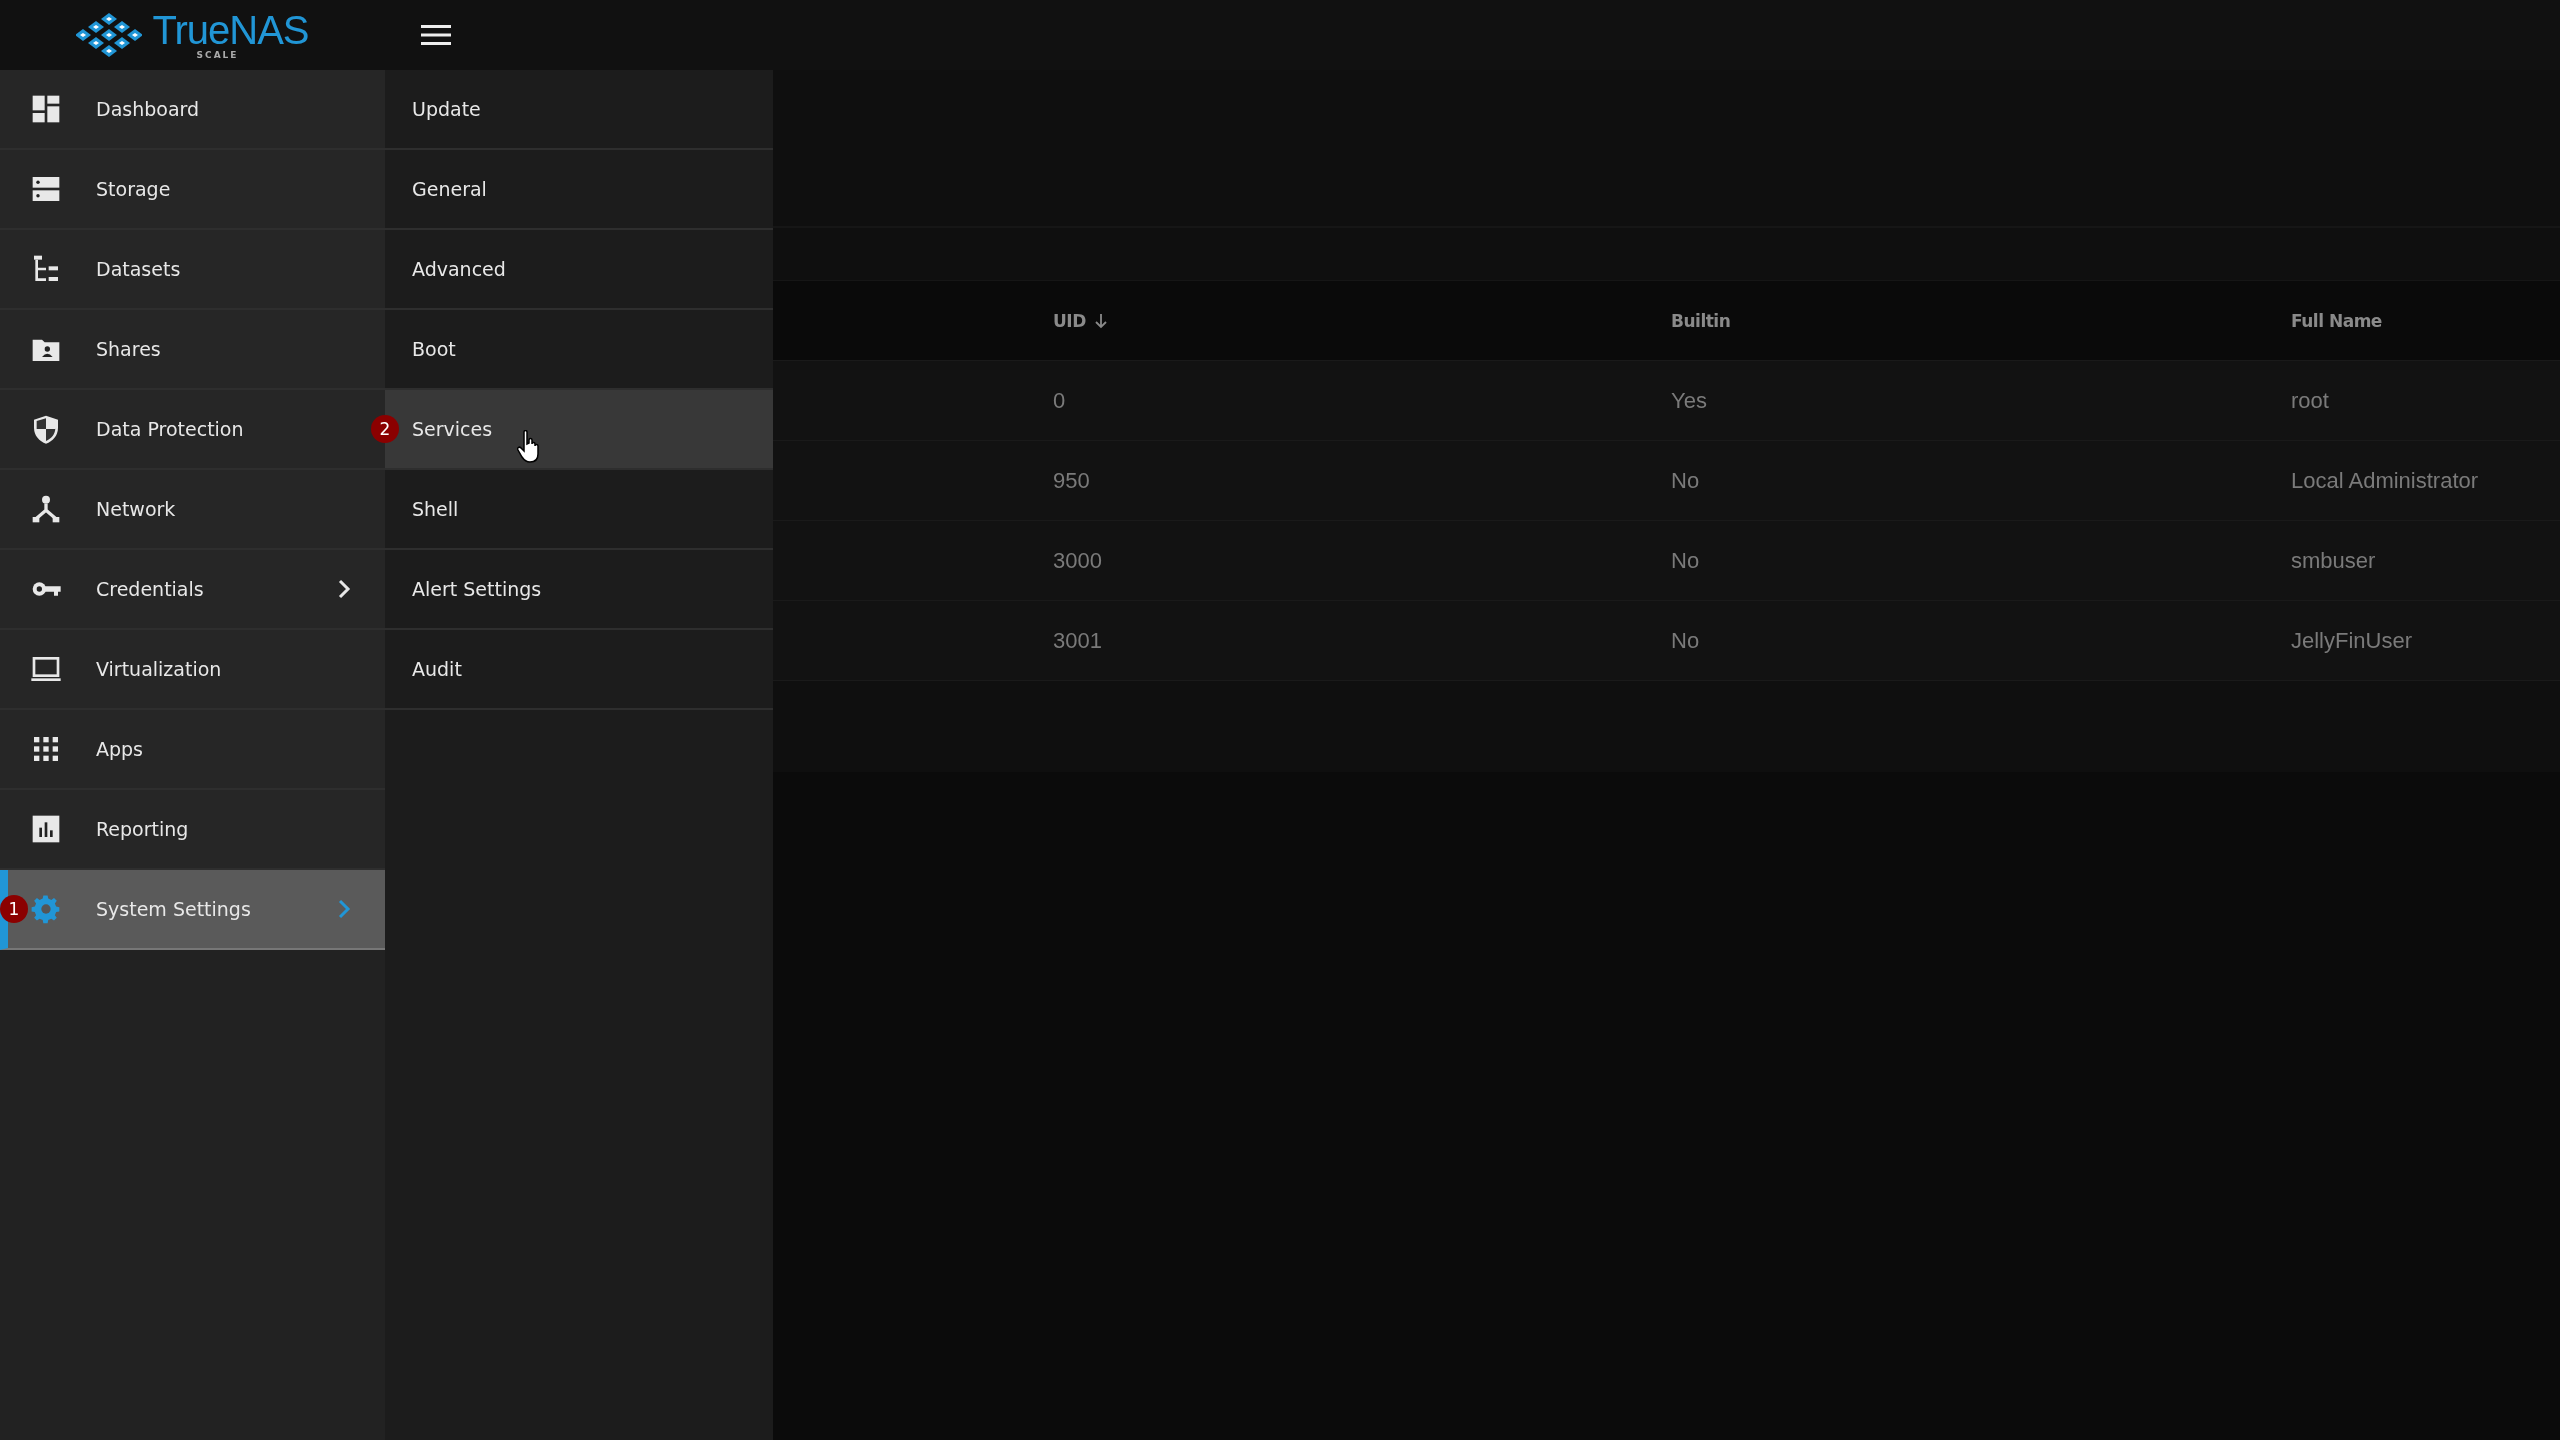  Describe the element at coordinates (173, 909) in the screenshot. I see `sidebar-label: System Settings` at that location.